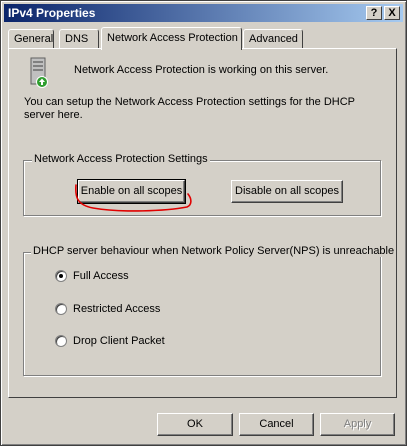 The height and width of the screenshot is (446, 407). I want to click on enable-all-scopes-button: Enable on all scopes, so click(131, 191).